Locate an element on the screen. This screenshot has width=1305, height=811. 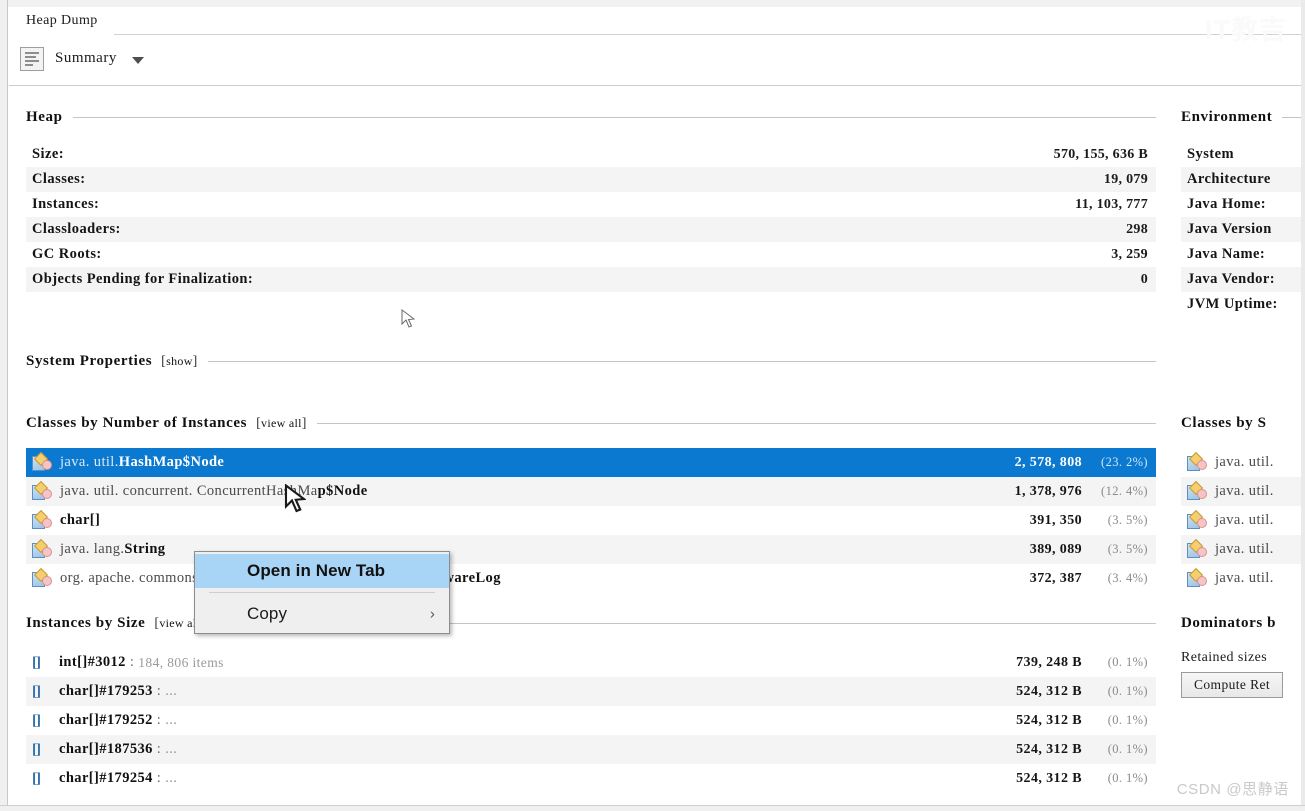
class-name: p$Node is located at coordinates (342, 491).